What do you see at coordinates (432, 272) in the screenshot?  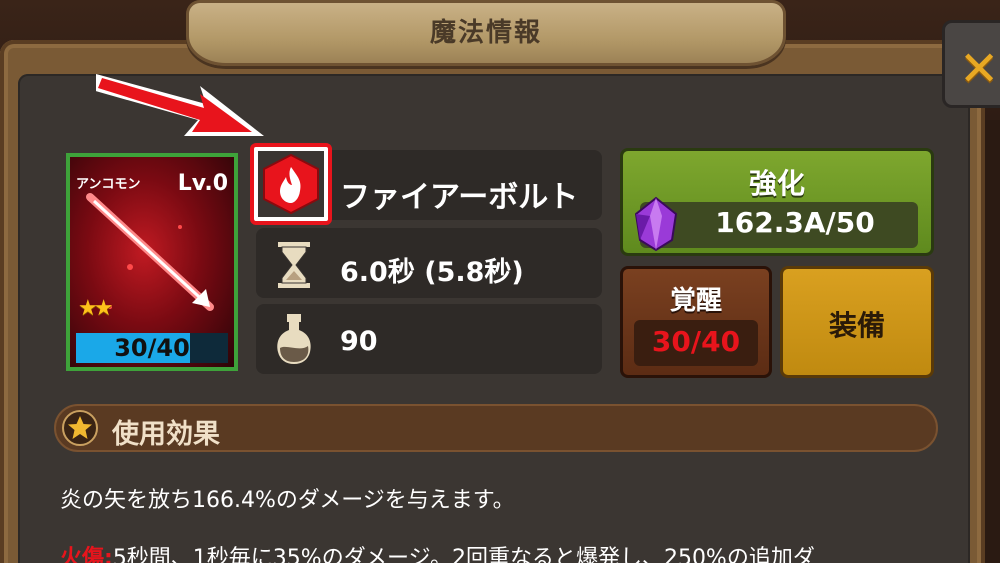 I see `cooldown-value: 6.0秒 (5.8秒)` at bounding box center [432, 272].